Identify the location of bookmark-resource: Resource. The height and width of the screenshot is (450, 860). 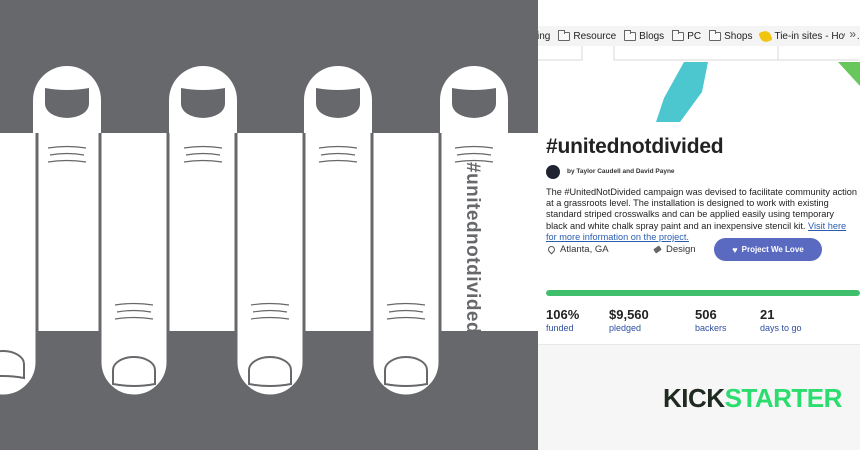
(587, 35).